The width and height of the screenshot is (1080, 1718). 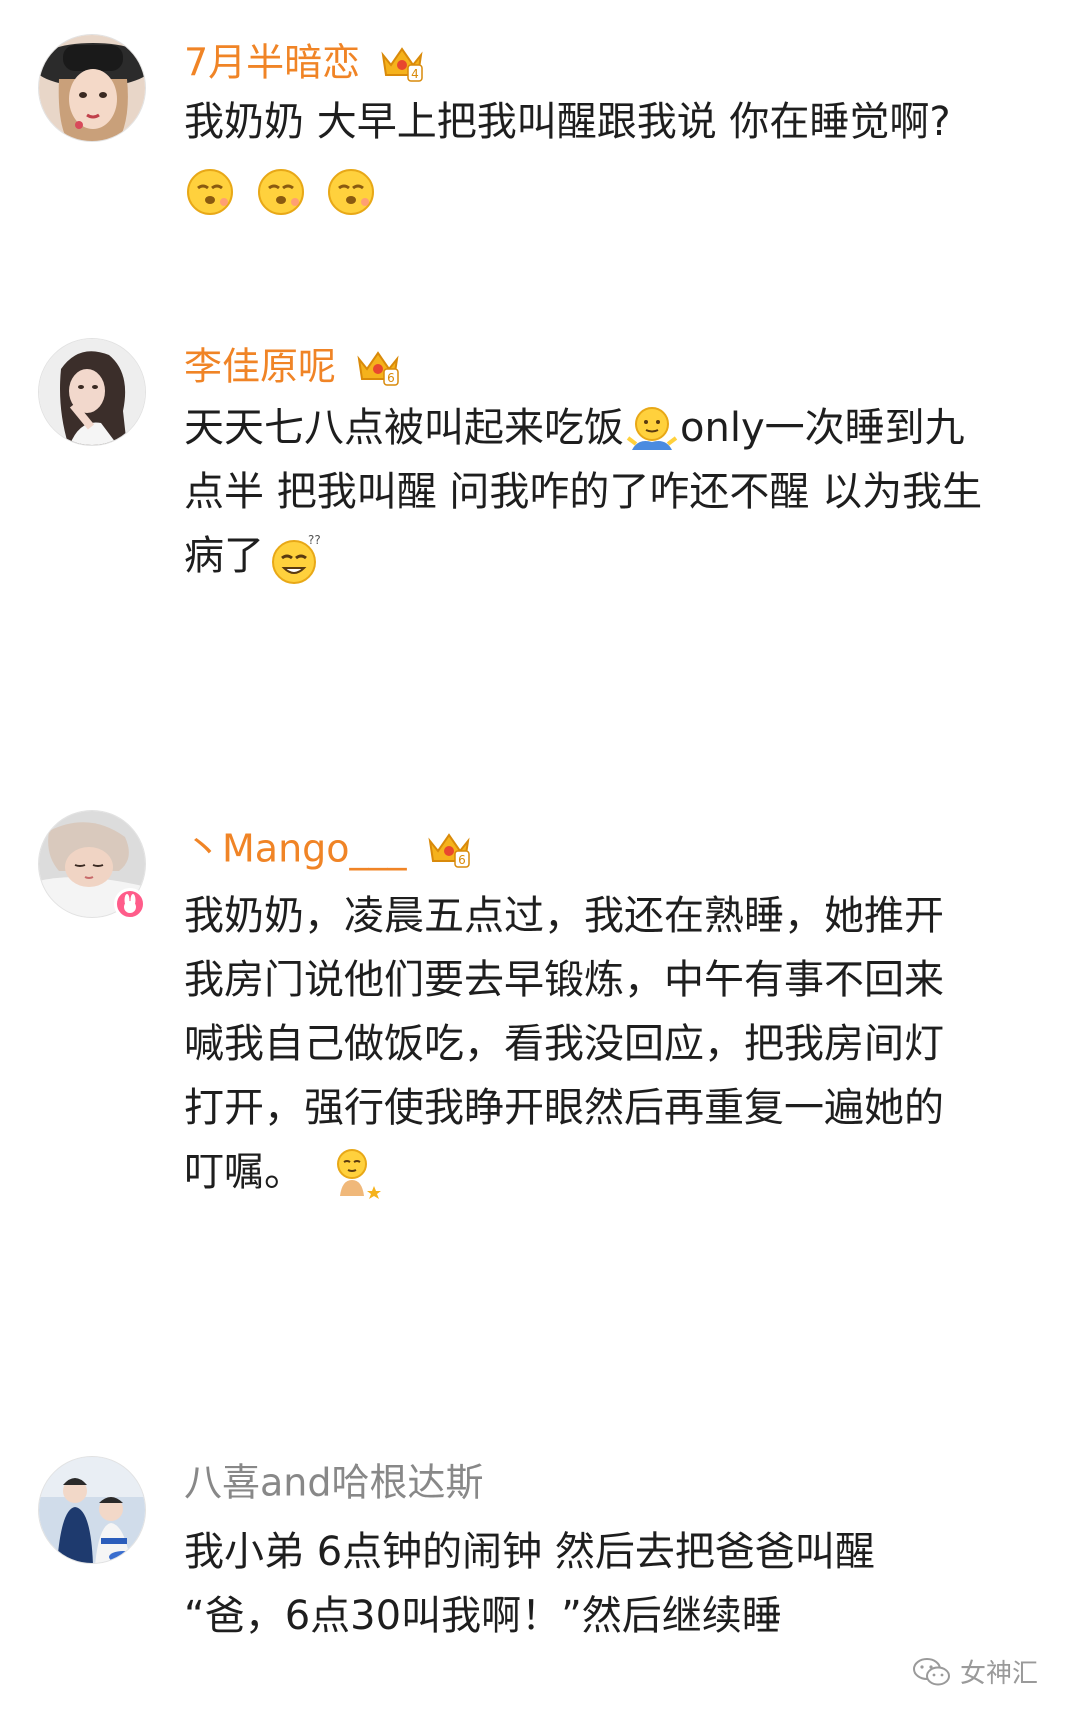 What do you see at coordinates (564, 1044) in the screenshot?
I see `comment-line: 喊我自己做饭吃，看我没回应，把我房间灯` at bounding box center [564, 1044].